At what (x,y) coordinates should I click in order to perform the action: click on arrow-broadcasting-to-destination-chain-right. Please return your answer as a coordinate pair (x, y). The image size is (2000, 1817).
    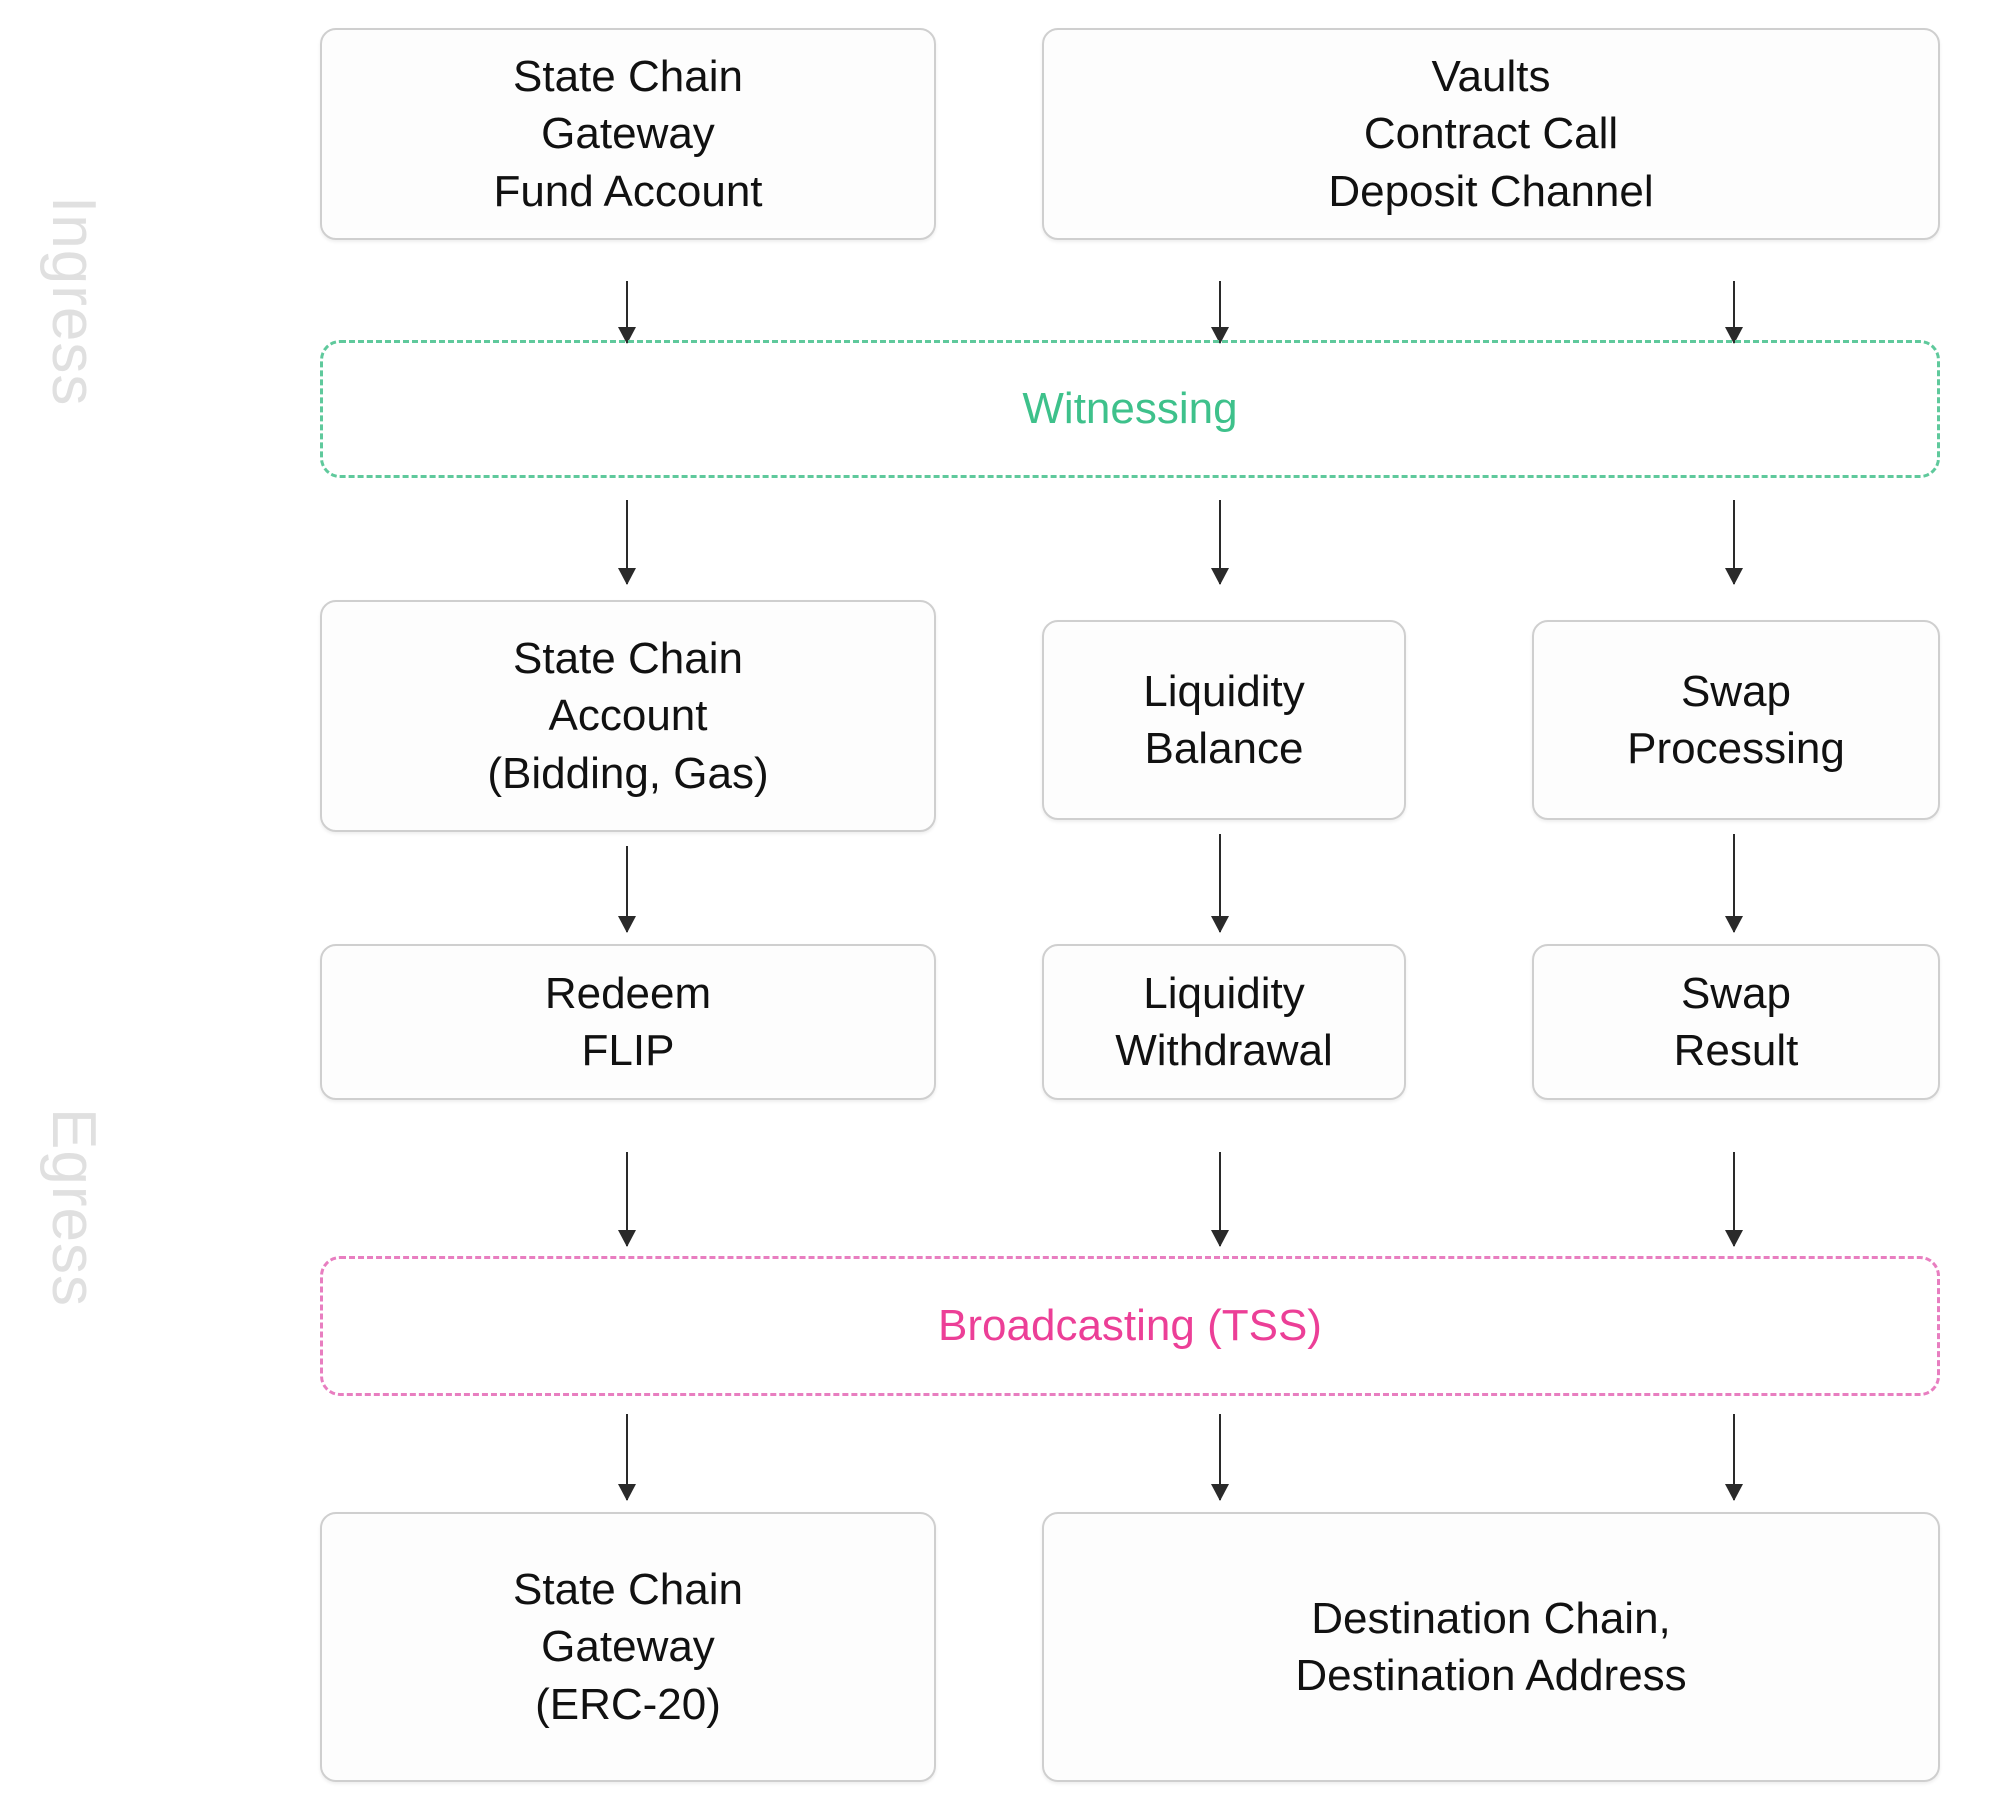
    Looking at the image, I should click on (1734, 1457).